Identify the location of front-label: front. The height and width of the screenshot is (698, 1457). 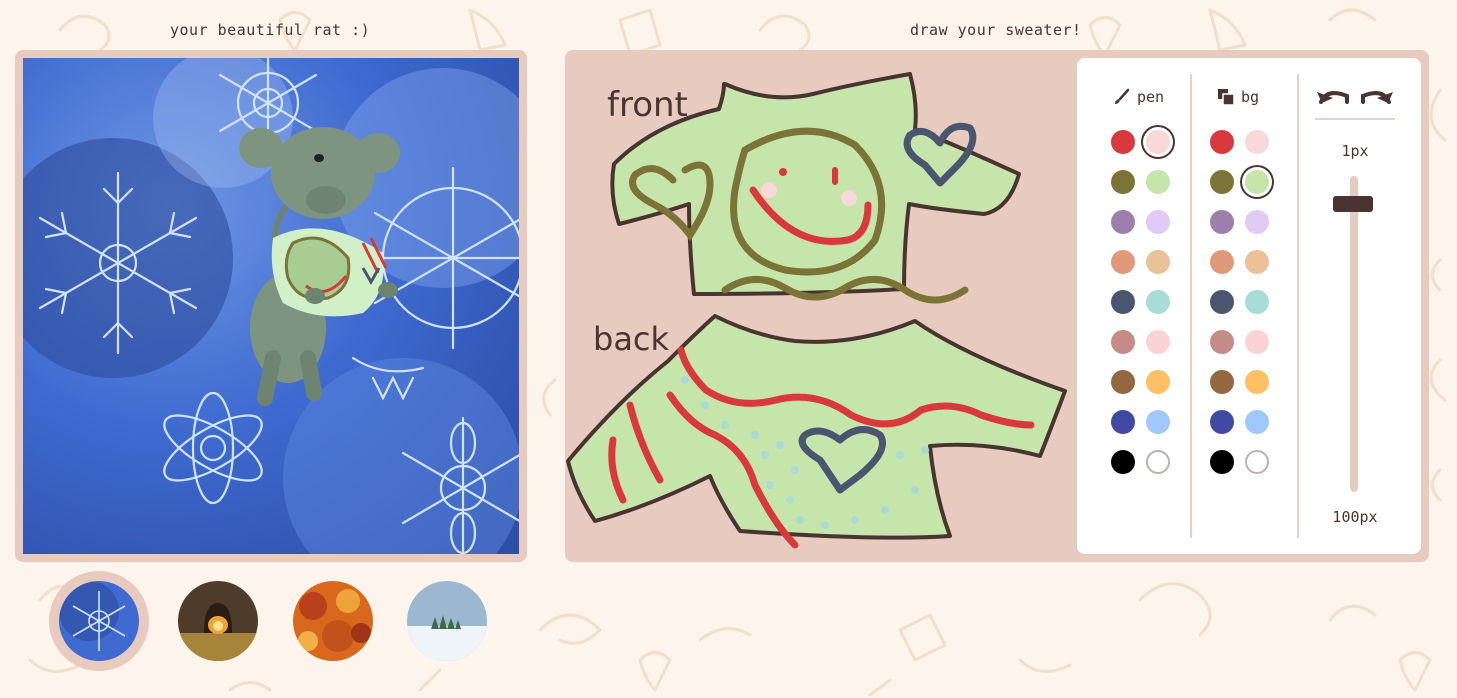
(647, 105).